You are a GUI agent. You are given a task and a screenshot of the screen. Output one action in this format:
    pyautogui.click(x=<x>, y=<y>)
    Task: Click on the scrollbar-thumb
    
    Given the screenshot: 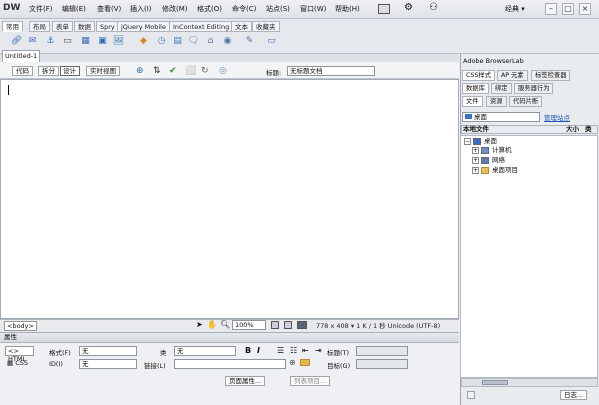 What is the action you would take?
    pyautogui.click(x=495, y=382)
    